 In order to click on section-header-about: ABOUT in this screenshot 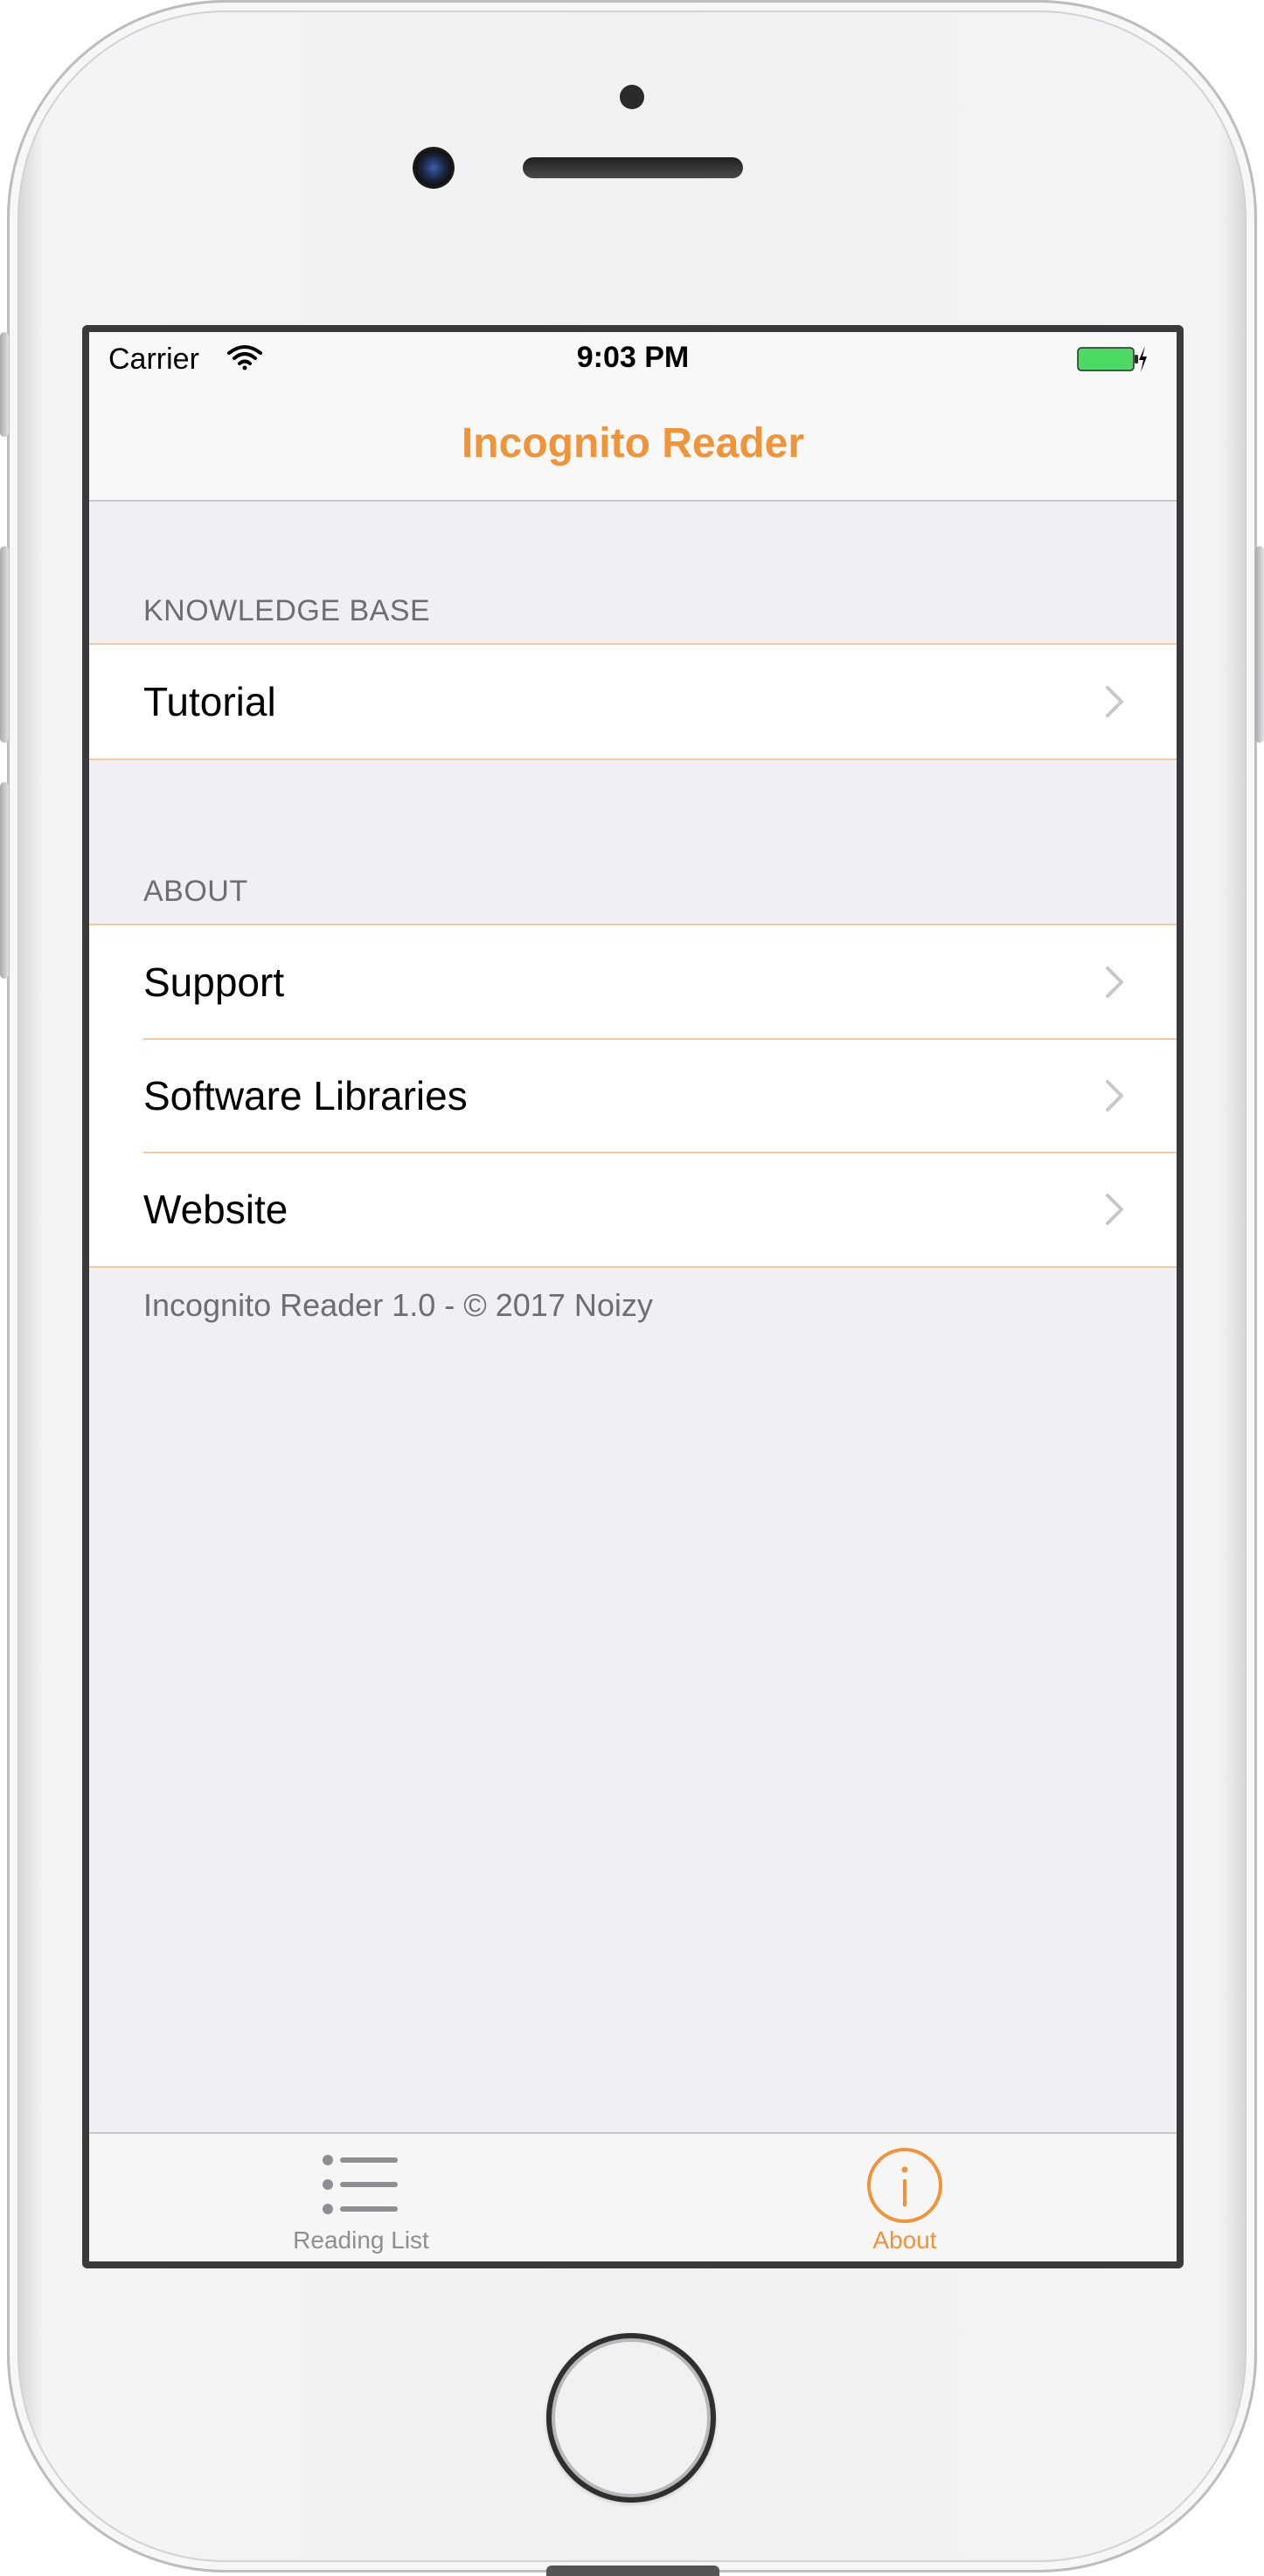, I will do `click(195, 891)`.